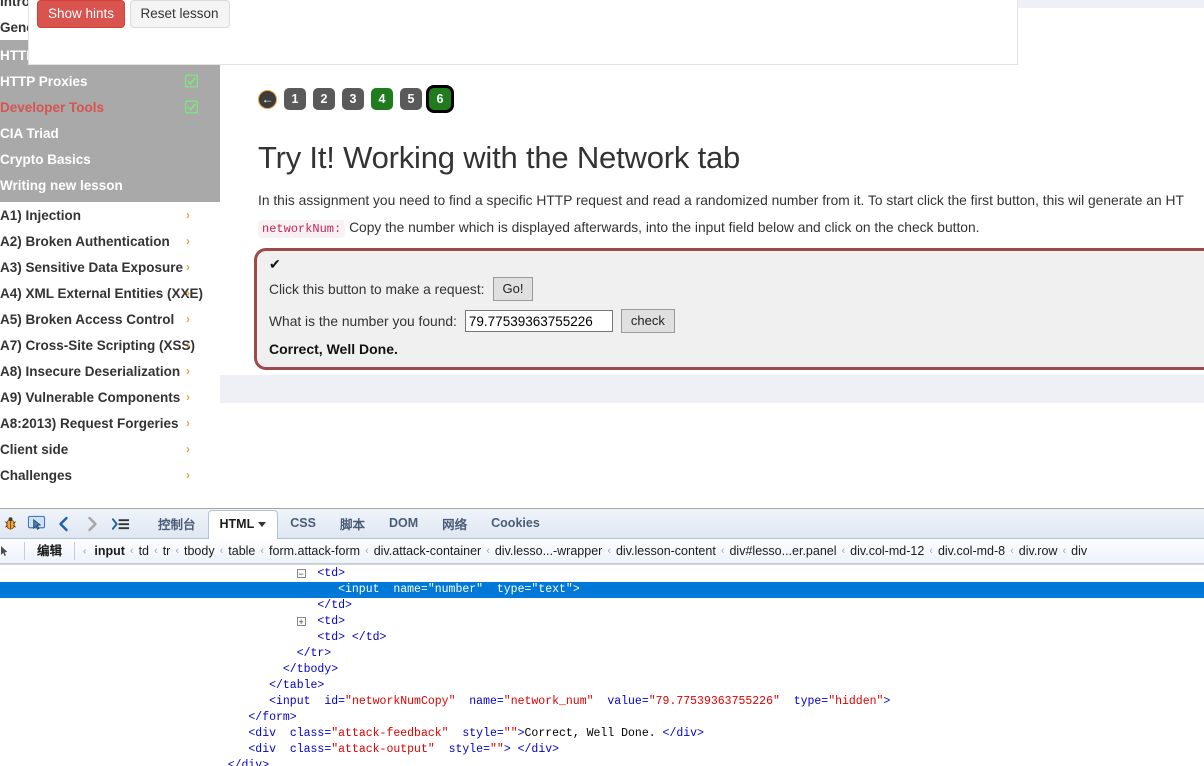 Image resolution: width=1204 pixels, height=766 pixels. I want to click on html-source-line: </tr>, so click(602, 654).